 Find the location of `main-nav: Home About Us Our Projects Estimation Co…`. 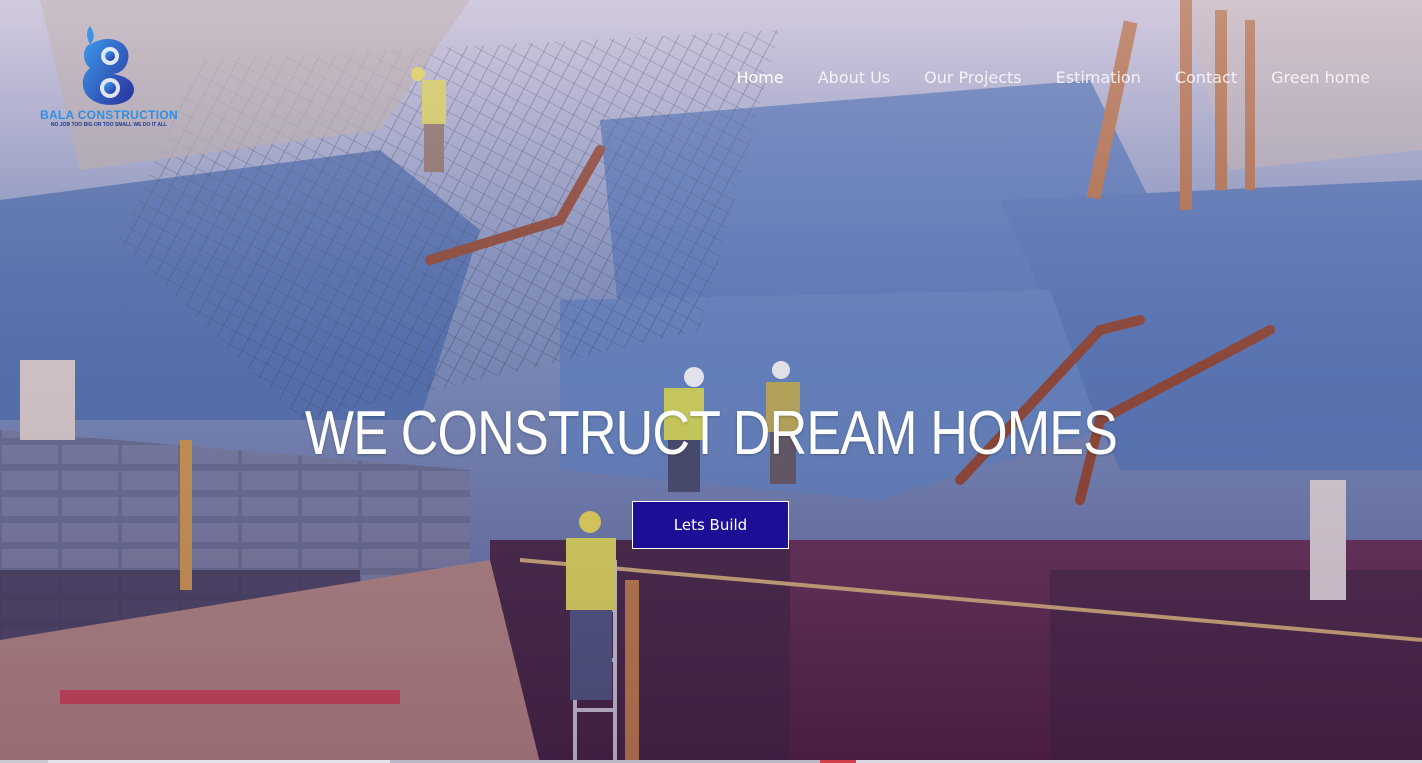

main-nav: Home About Us Our Projects Estimation Co… is located at coordinates (1053, 77).